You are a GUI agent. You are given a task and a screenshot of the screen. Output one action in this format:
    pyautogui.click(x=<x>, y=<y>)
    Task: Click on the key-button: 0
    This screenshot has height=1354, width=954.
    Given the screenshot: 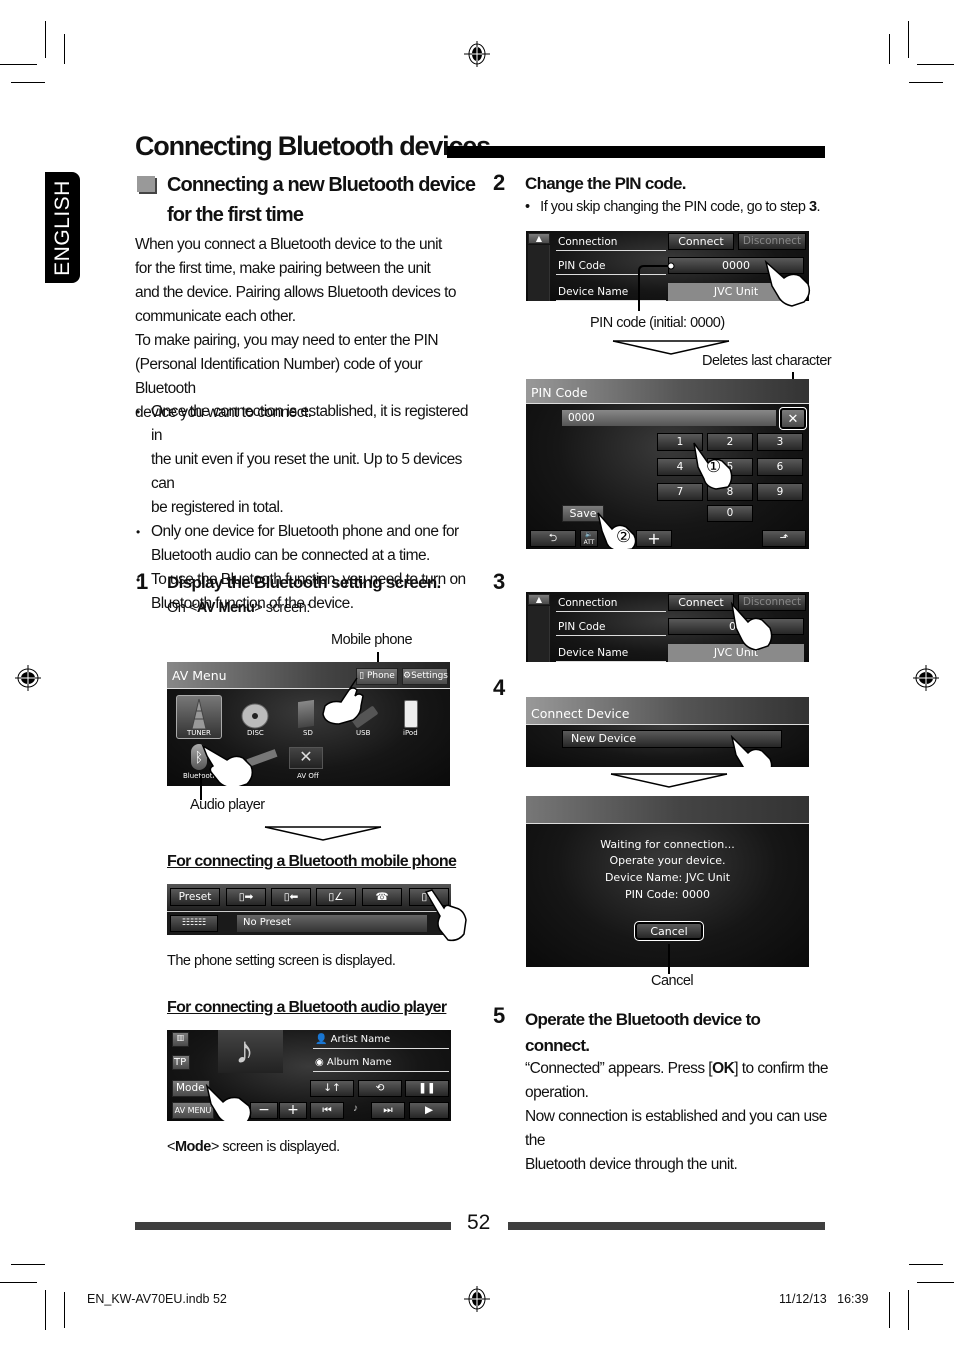 What is the action you would take?
    pyautogui.click(x=730, y=513)
    